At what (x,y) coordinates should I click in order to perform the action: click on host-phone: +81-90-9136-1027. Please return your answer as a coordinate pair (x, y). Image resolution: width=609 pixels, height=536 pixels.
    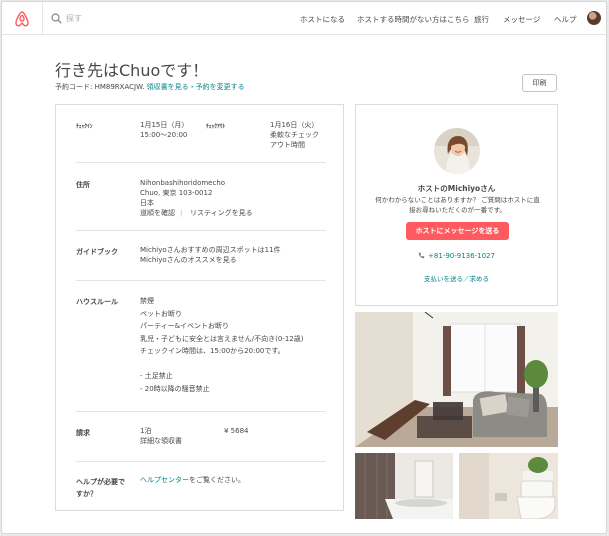
    Looking at the image, I should click on (456, 256).